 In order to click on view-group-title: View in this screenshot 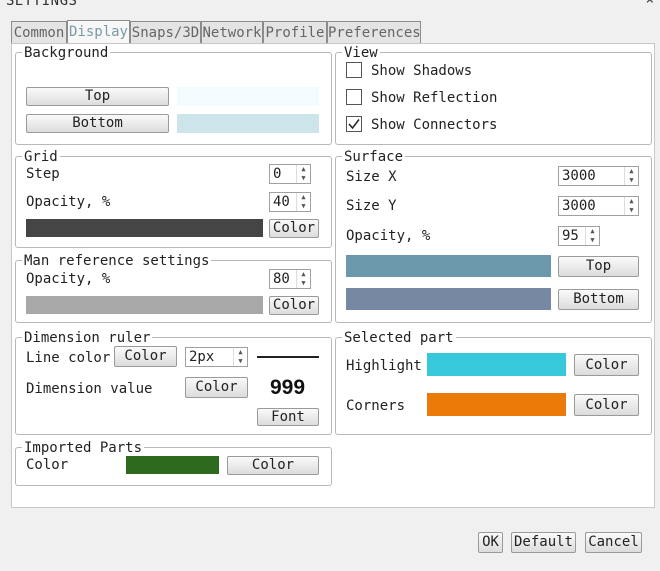, I will do `click(361, 53)`.